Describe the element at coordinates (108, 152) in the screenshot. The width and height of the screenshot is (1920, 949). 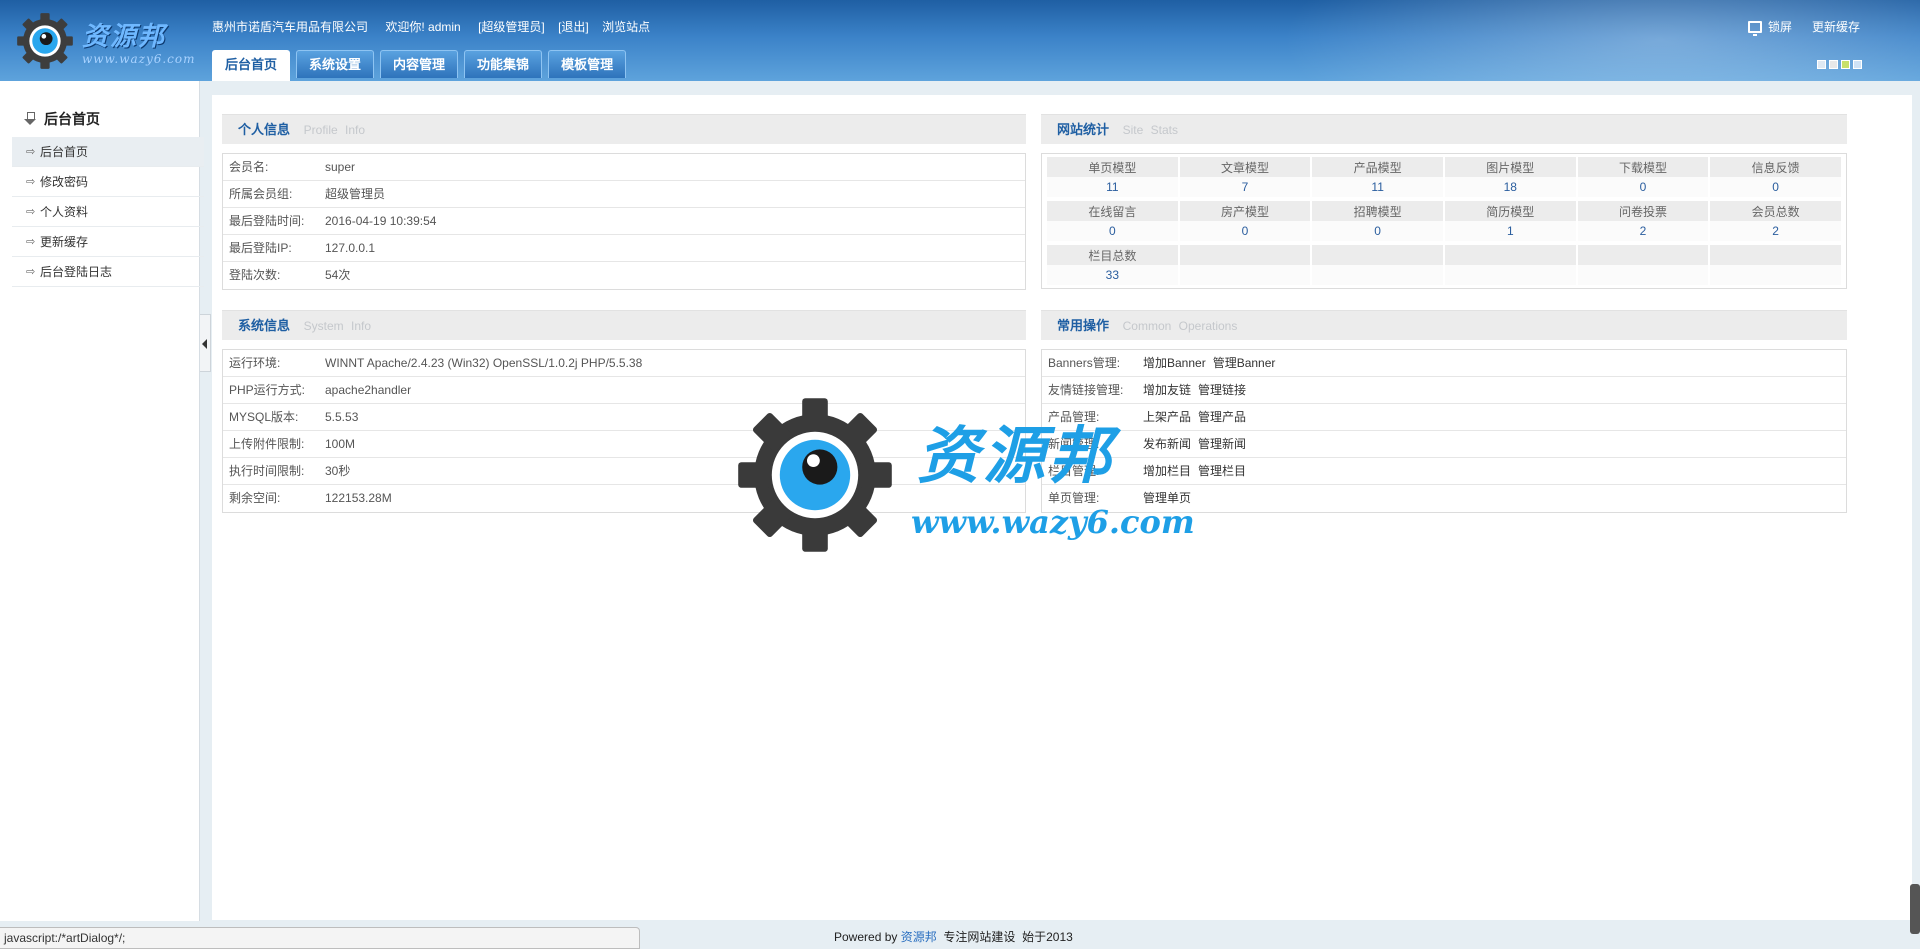
I see `sidebar-item-home: ⇨ 后台首页` at that location.